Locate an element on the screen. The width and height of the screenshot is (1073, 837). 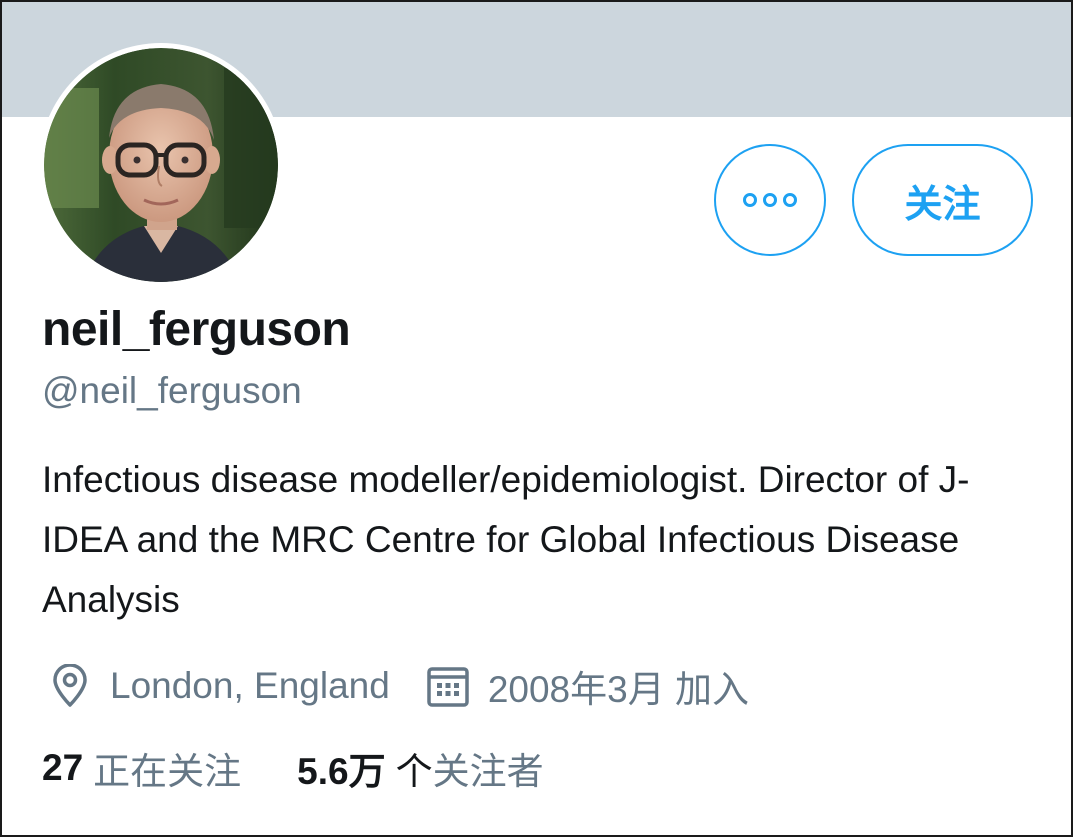
location-text: London, England is located at coordinates (250, 685).